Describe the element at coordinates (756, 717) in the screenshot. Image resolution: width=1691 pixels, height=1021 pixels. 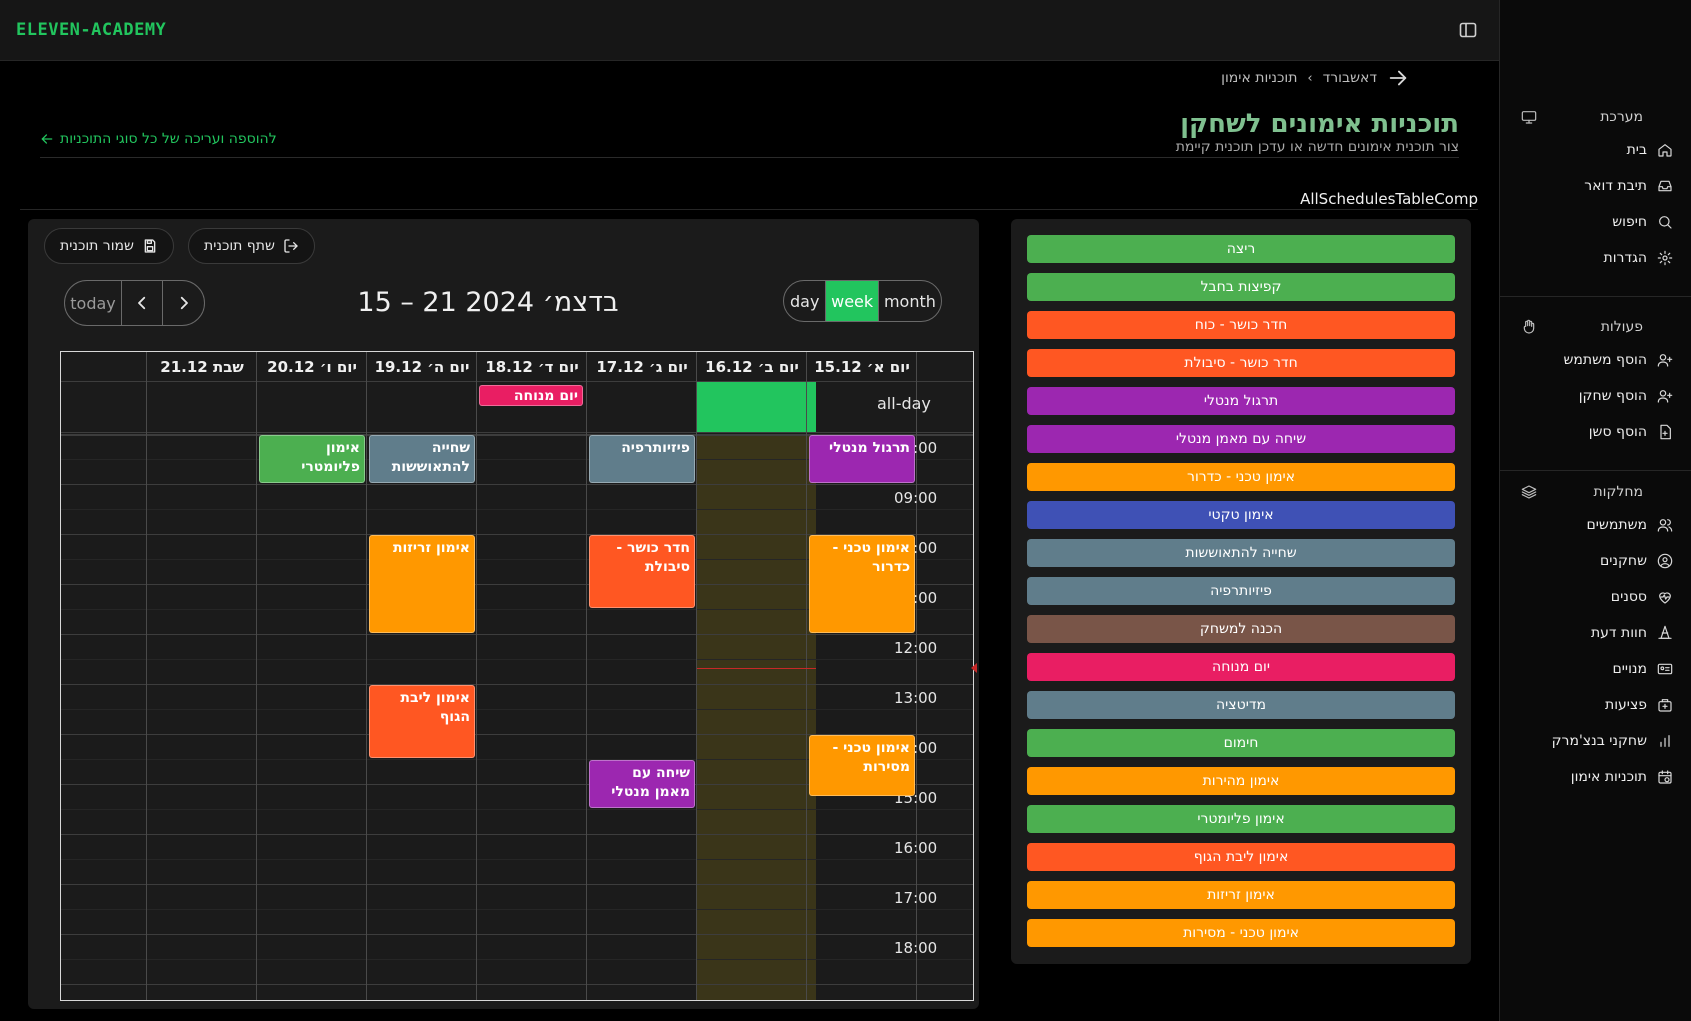
I see `today-column-highlight` at that location.